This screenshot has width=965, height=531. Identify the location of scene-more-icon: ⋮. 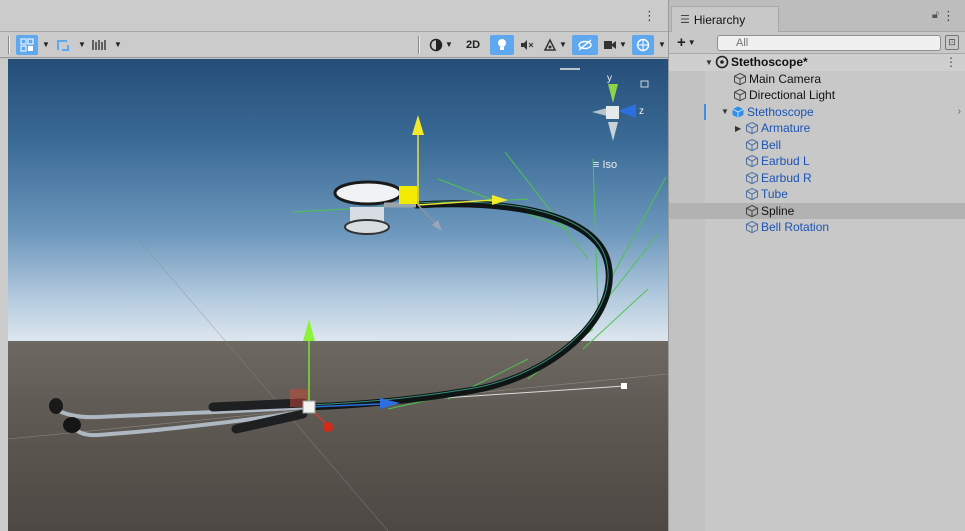
(649, 16).